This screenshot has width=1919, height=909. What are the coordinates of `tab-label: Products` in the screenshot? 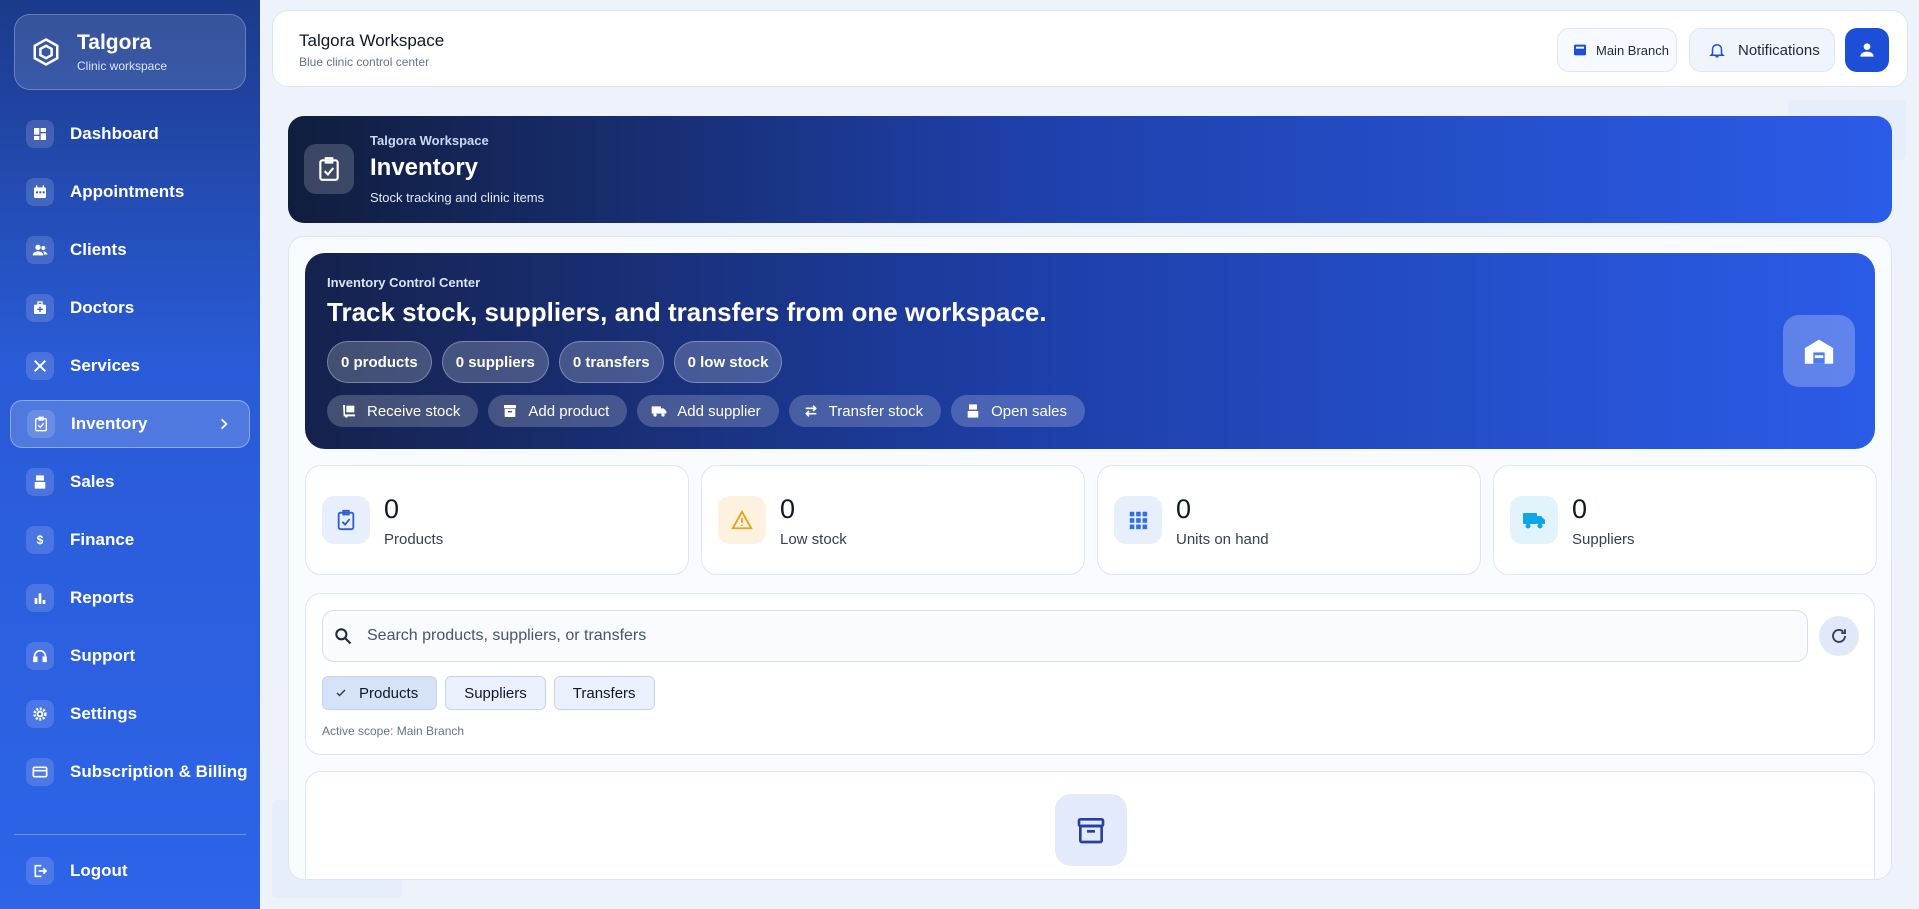 It's located at (389, 693).